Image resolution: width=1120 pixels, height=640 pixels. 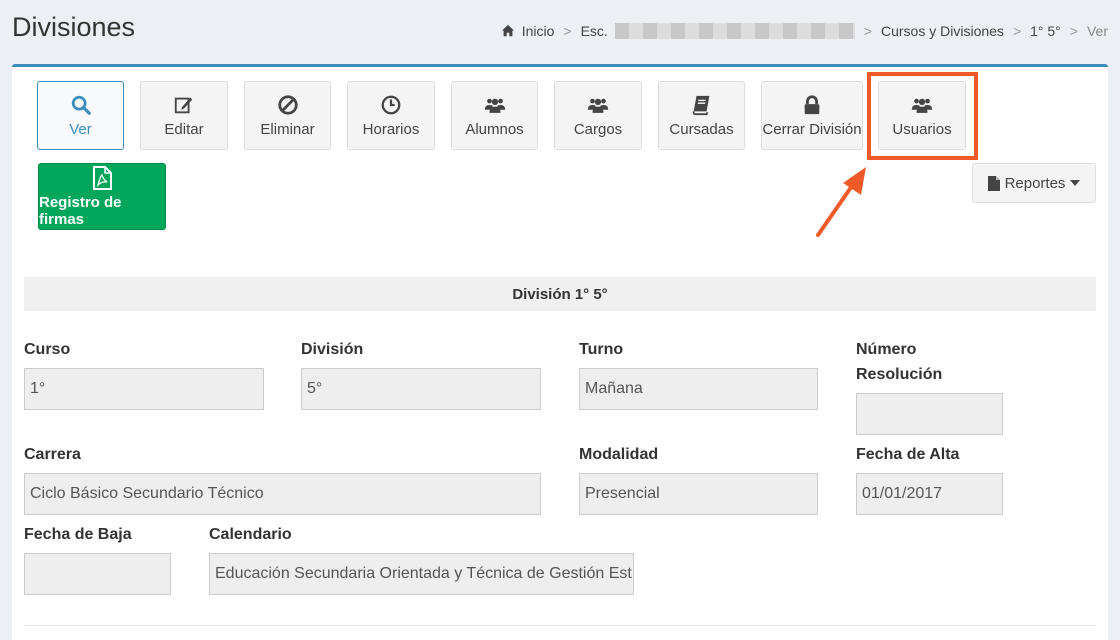 I want to click on section-title: División 1° 5°, so click(x=560, y=294).